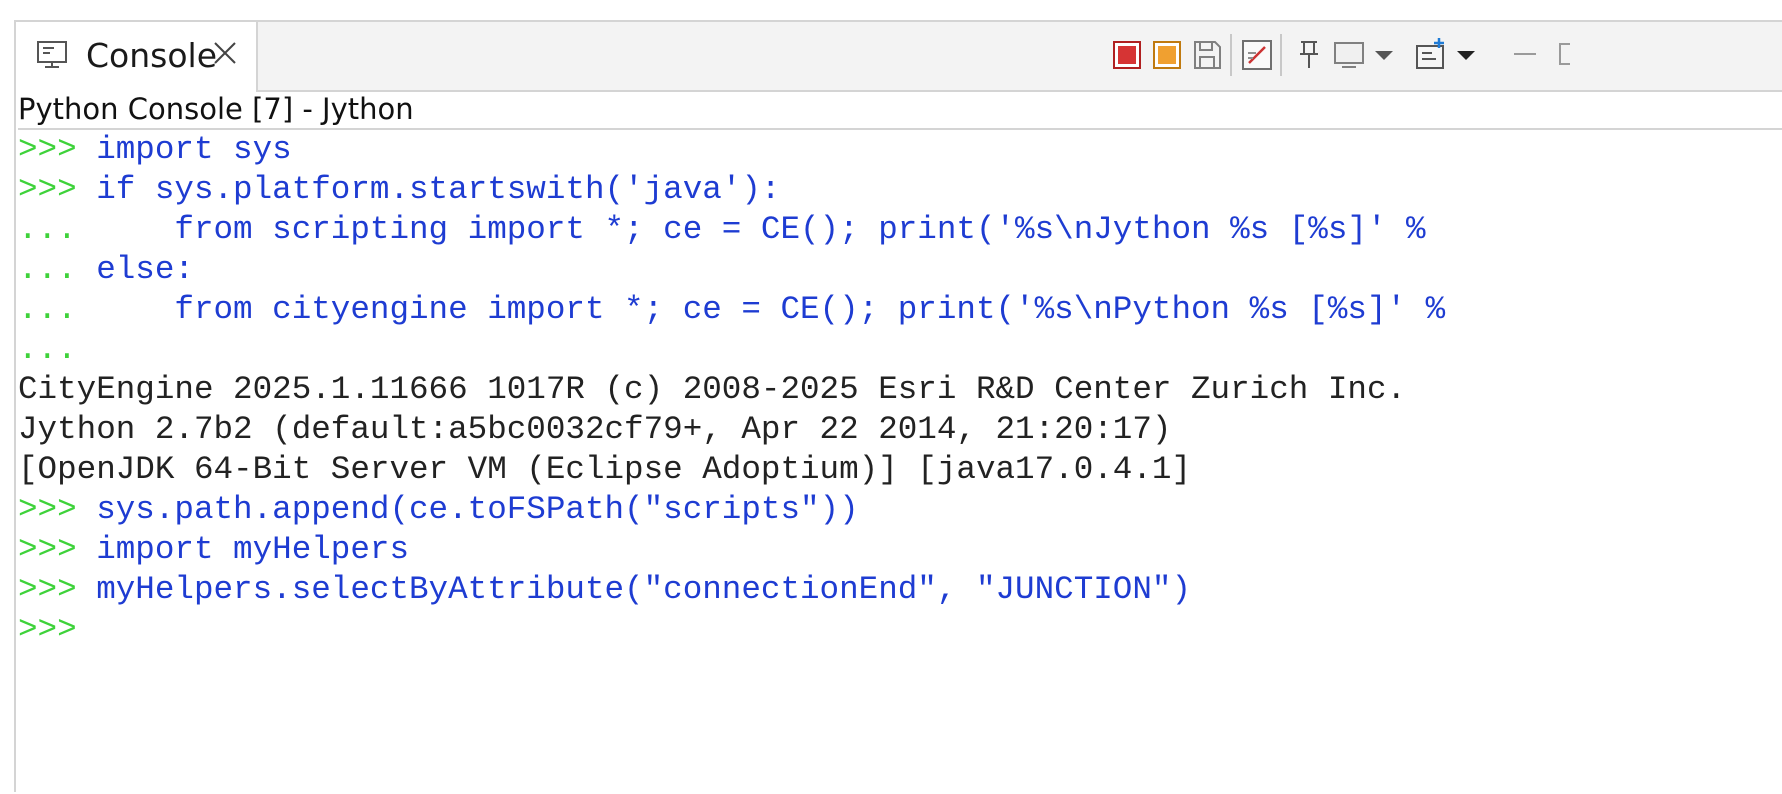 Image resolution: width=1782 pixels, height=794 pixels. I want to click on pin-console-icon, so click(1309, 54).